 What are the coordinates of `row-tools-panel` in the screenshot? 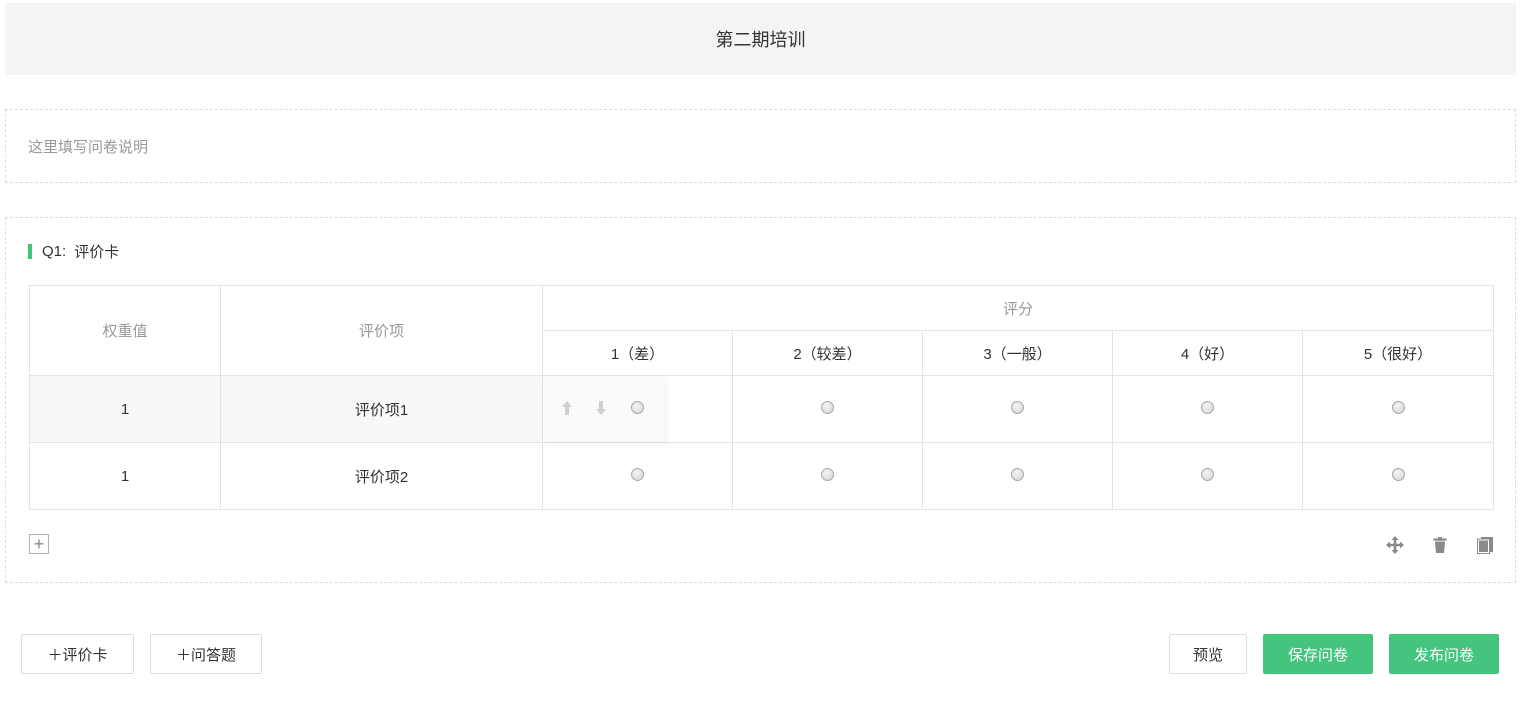 It's located at (604, 409).